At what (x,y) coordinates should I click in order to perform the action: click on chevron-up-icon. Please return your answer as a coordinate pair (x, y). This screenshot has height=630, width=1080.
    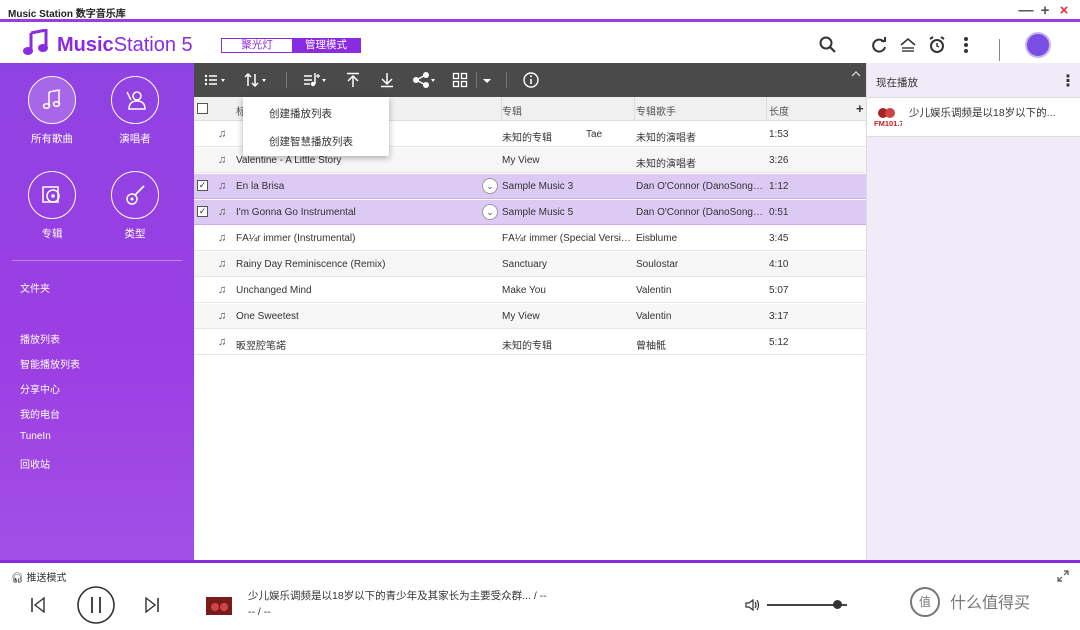
    Looking at the image, I should click on (856, 74).